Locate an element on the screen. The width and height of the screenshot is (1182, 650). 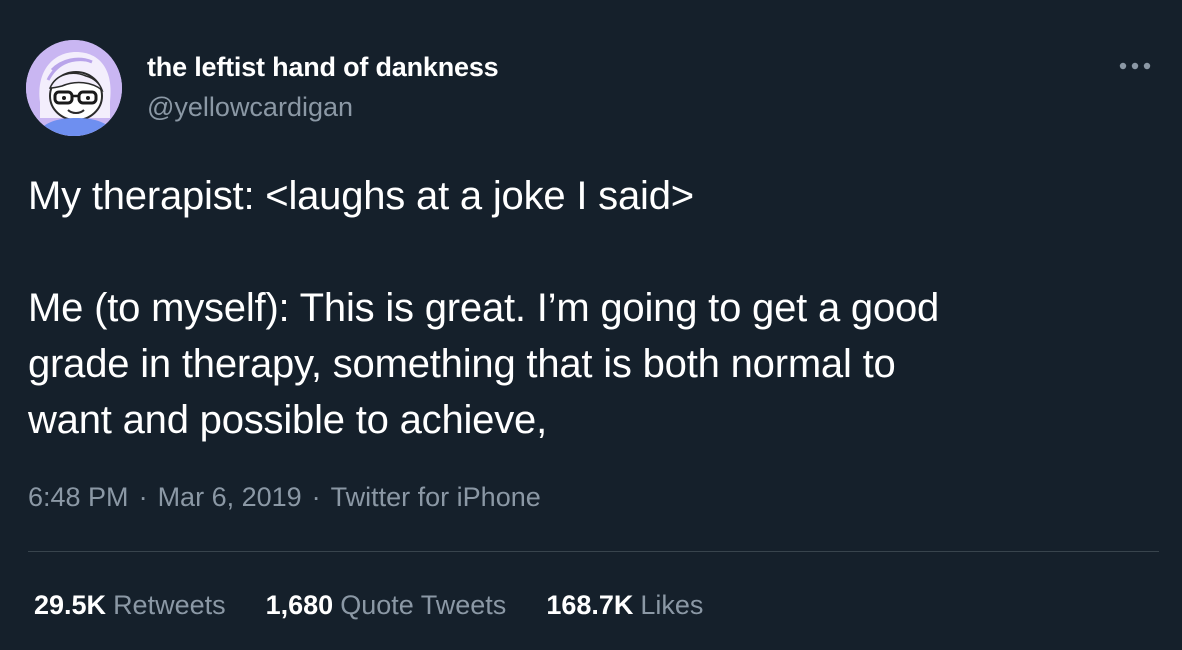
quote-tweets-stat: 1,680 Quote Tweets is located at coordinates (386, 605).